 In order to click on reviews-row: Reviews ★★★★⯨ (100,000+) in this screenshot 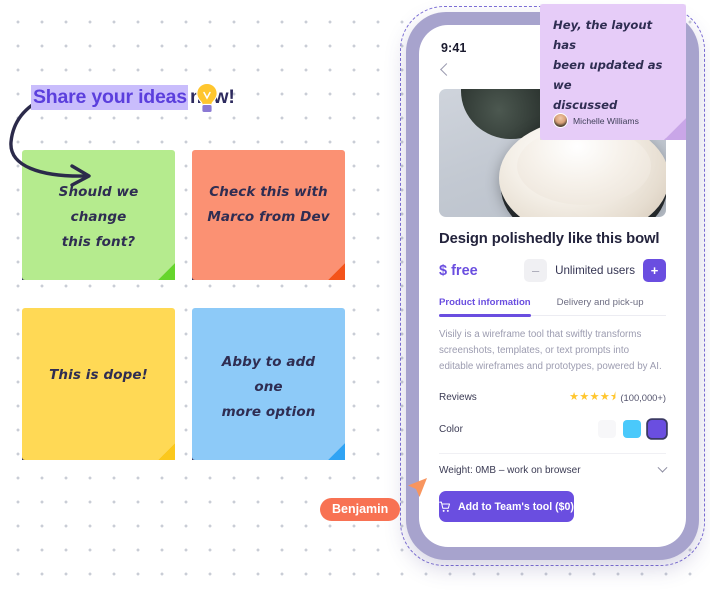, I will do `click(552, 397)`.